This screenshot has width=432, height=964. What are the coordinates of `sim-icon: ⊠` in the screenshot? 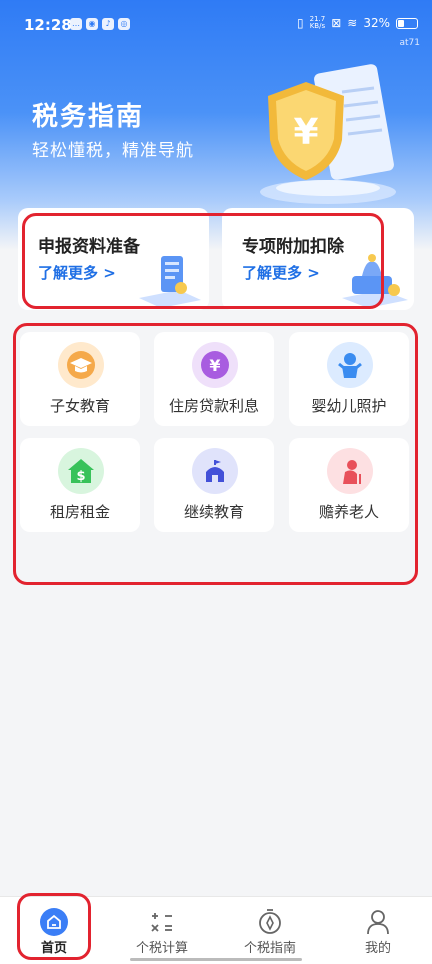 It's located at (336, 23).